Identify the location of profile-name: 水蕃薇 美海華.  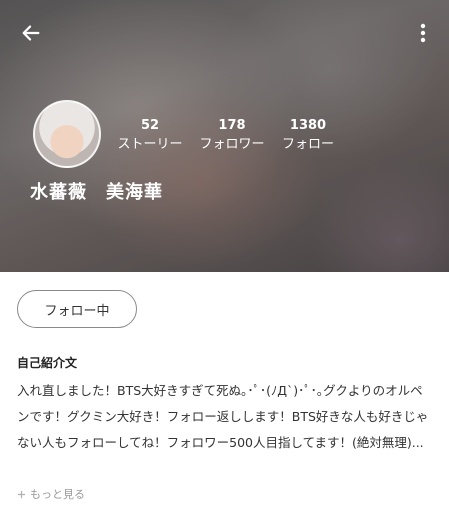
(96, 192).